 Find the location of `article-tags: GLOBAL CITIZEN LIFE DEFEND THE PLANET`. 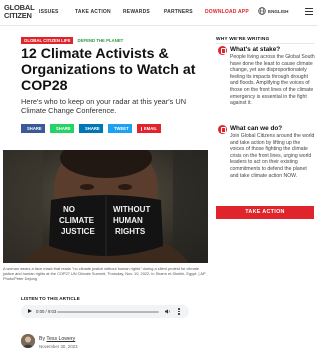

article-tags: GLOBAL CITIZEN LIFE DEFEND THE PLANET is located at coordinates (72, 40).